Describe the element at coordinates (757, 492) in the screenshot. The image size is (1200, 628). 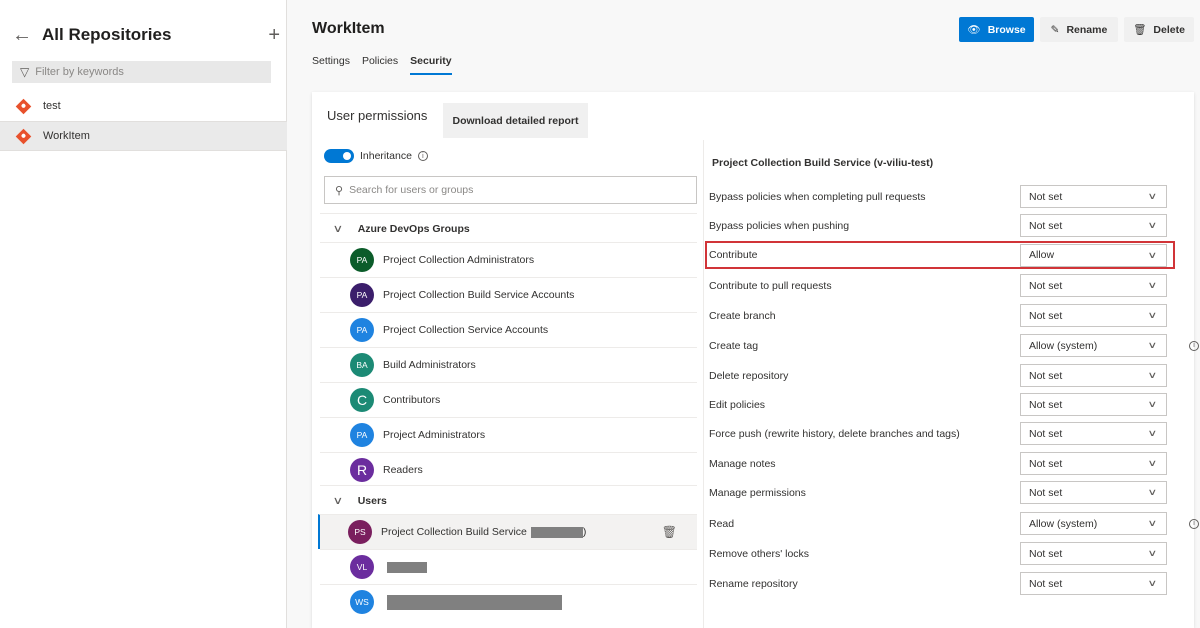
I see `permission-label: Manage permissions` at that location.